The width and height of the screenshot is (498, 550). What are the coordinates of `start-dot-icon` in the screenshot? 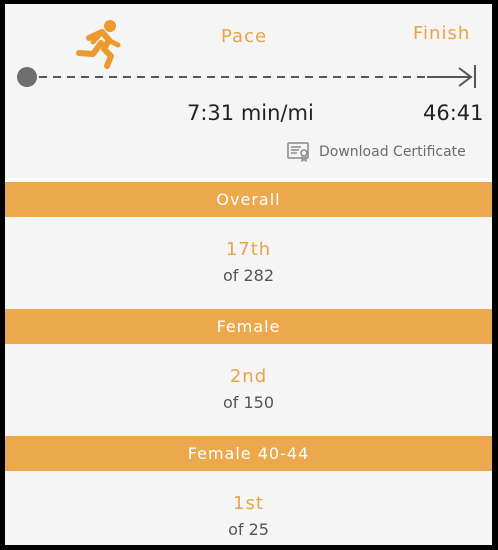 It's located at (27, 77).